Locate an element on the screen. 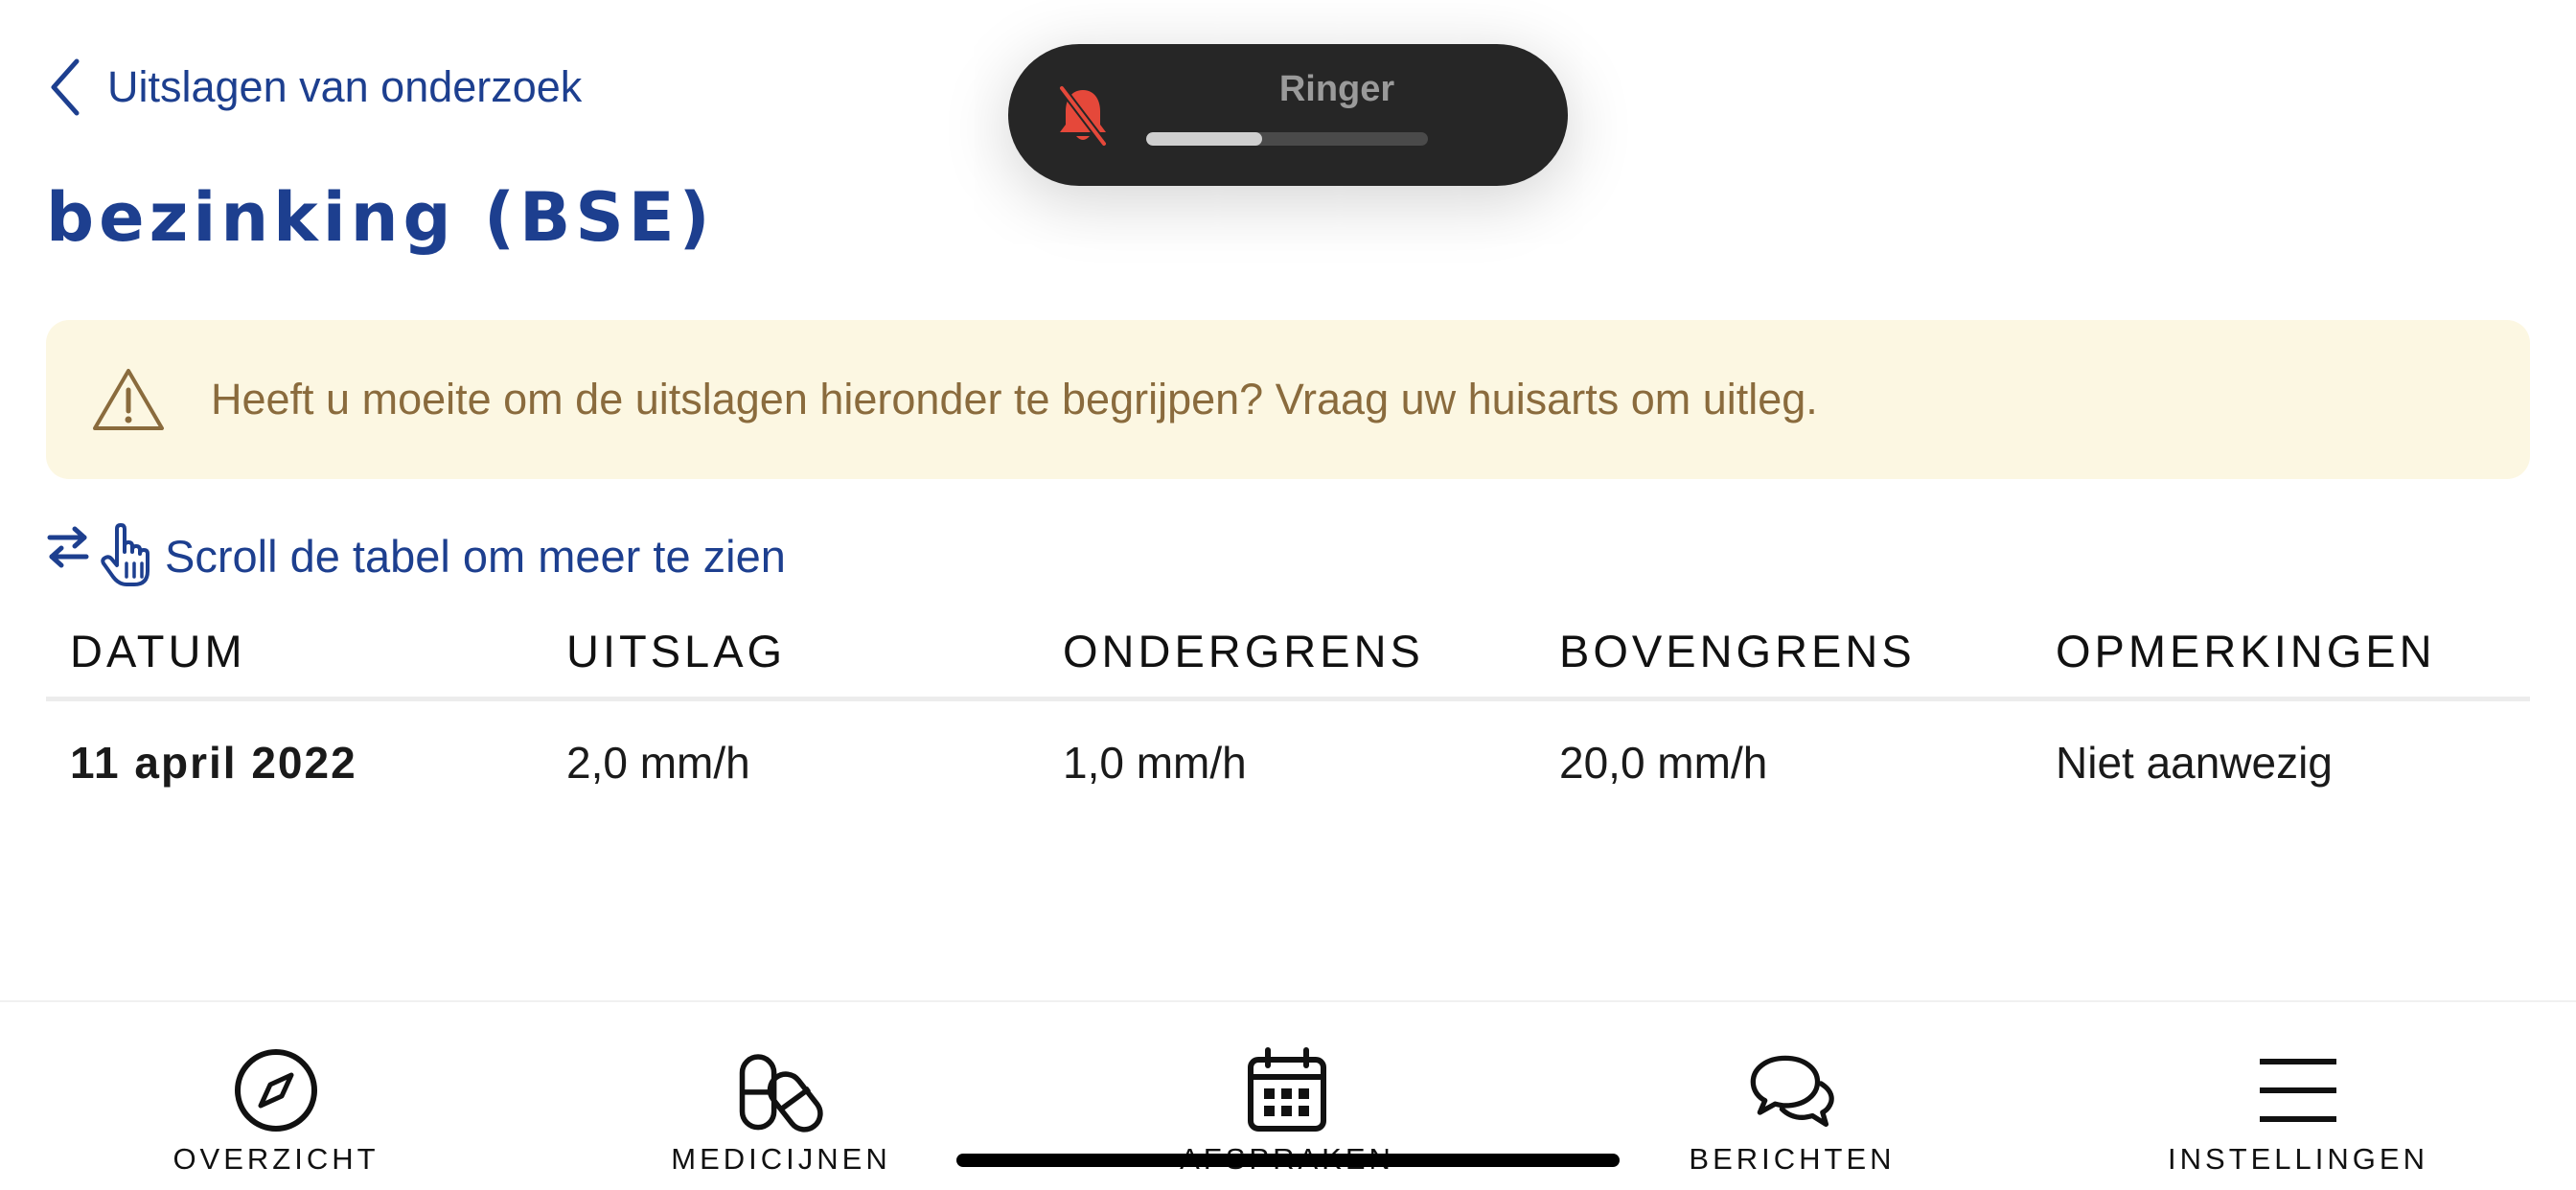  tab-berichten-label: BERICHTEN is located at coordinates (1792, 1159).